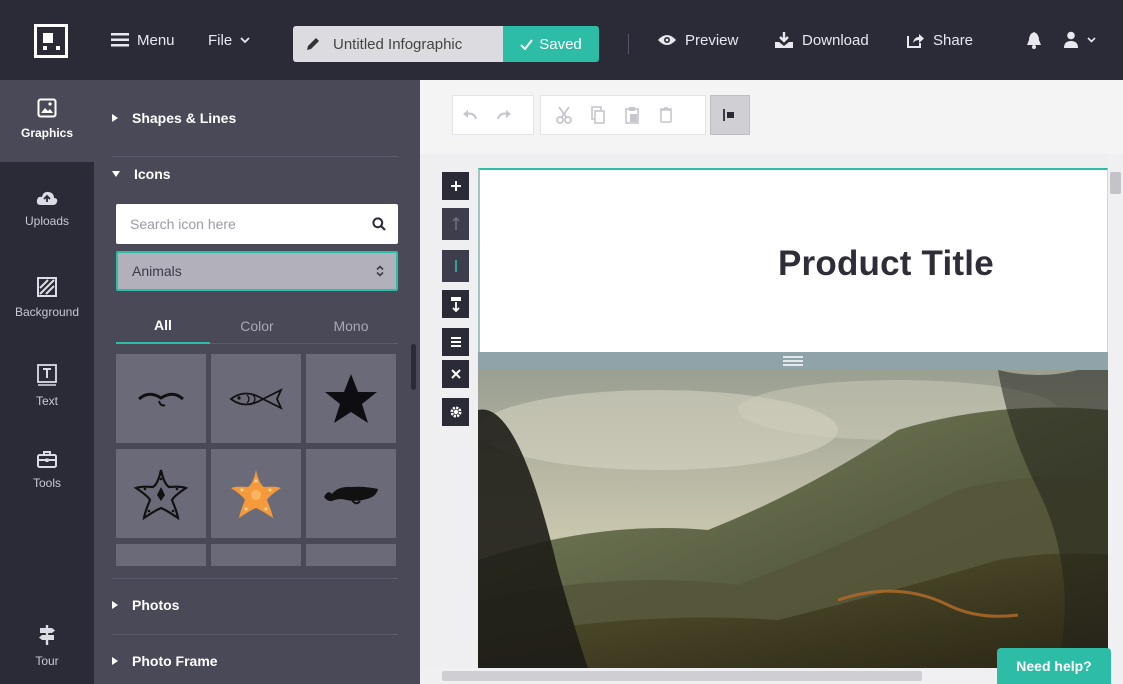 The height and width of the screenshot is (684, 1123). Describe the element at coordinates (251, 224) in the screenshot. I see `icon-search-input` at that location.